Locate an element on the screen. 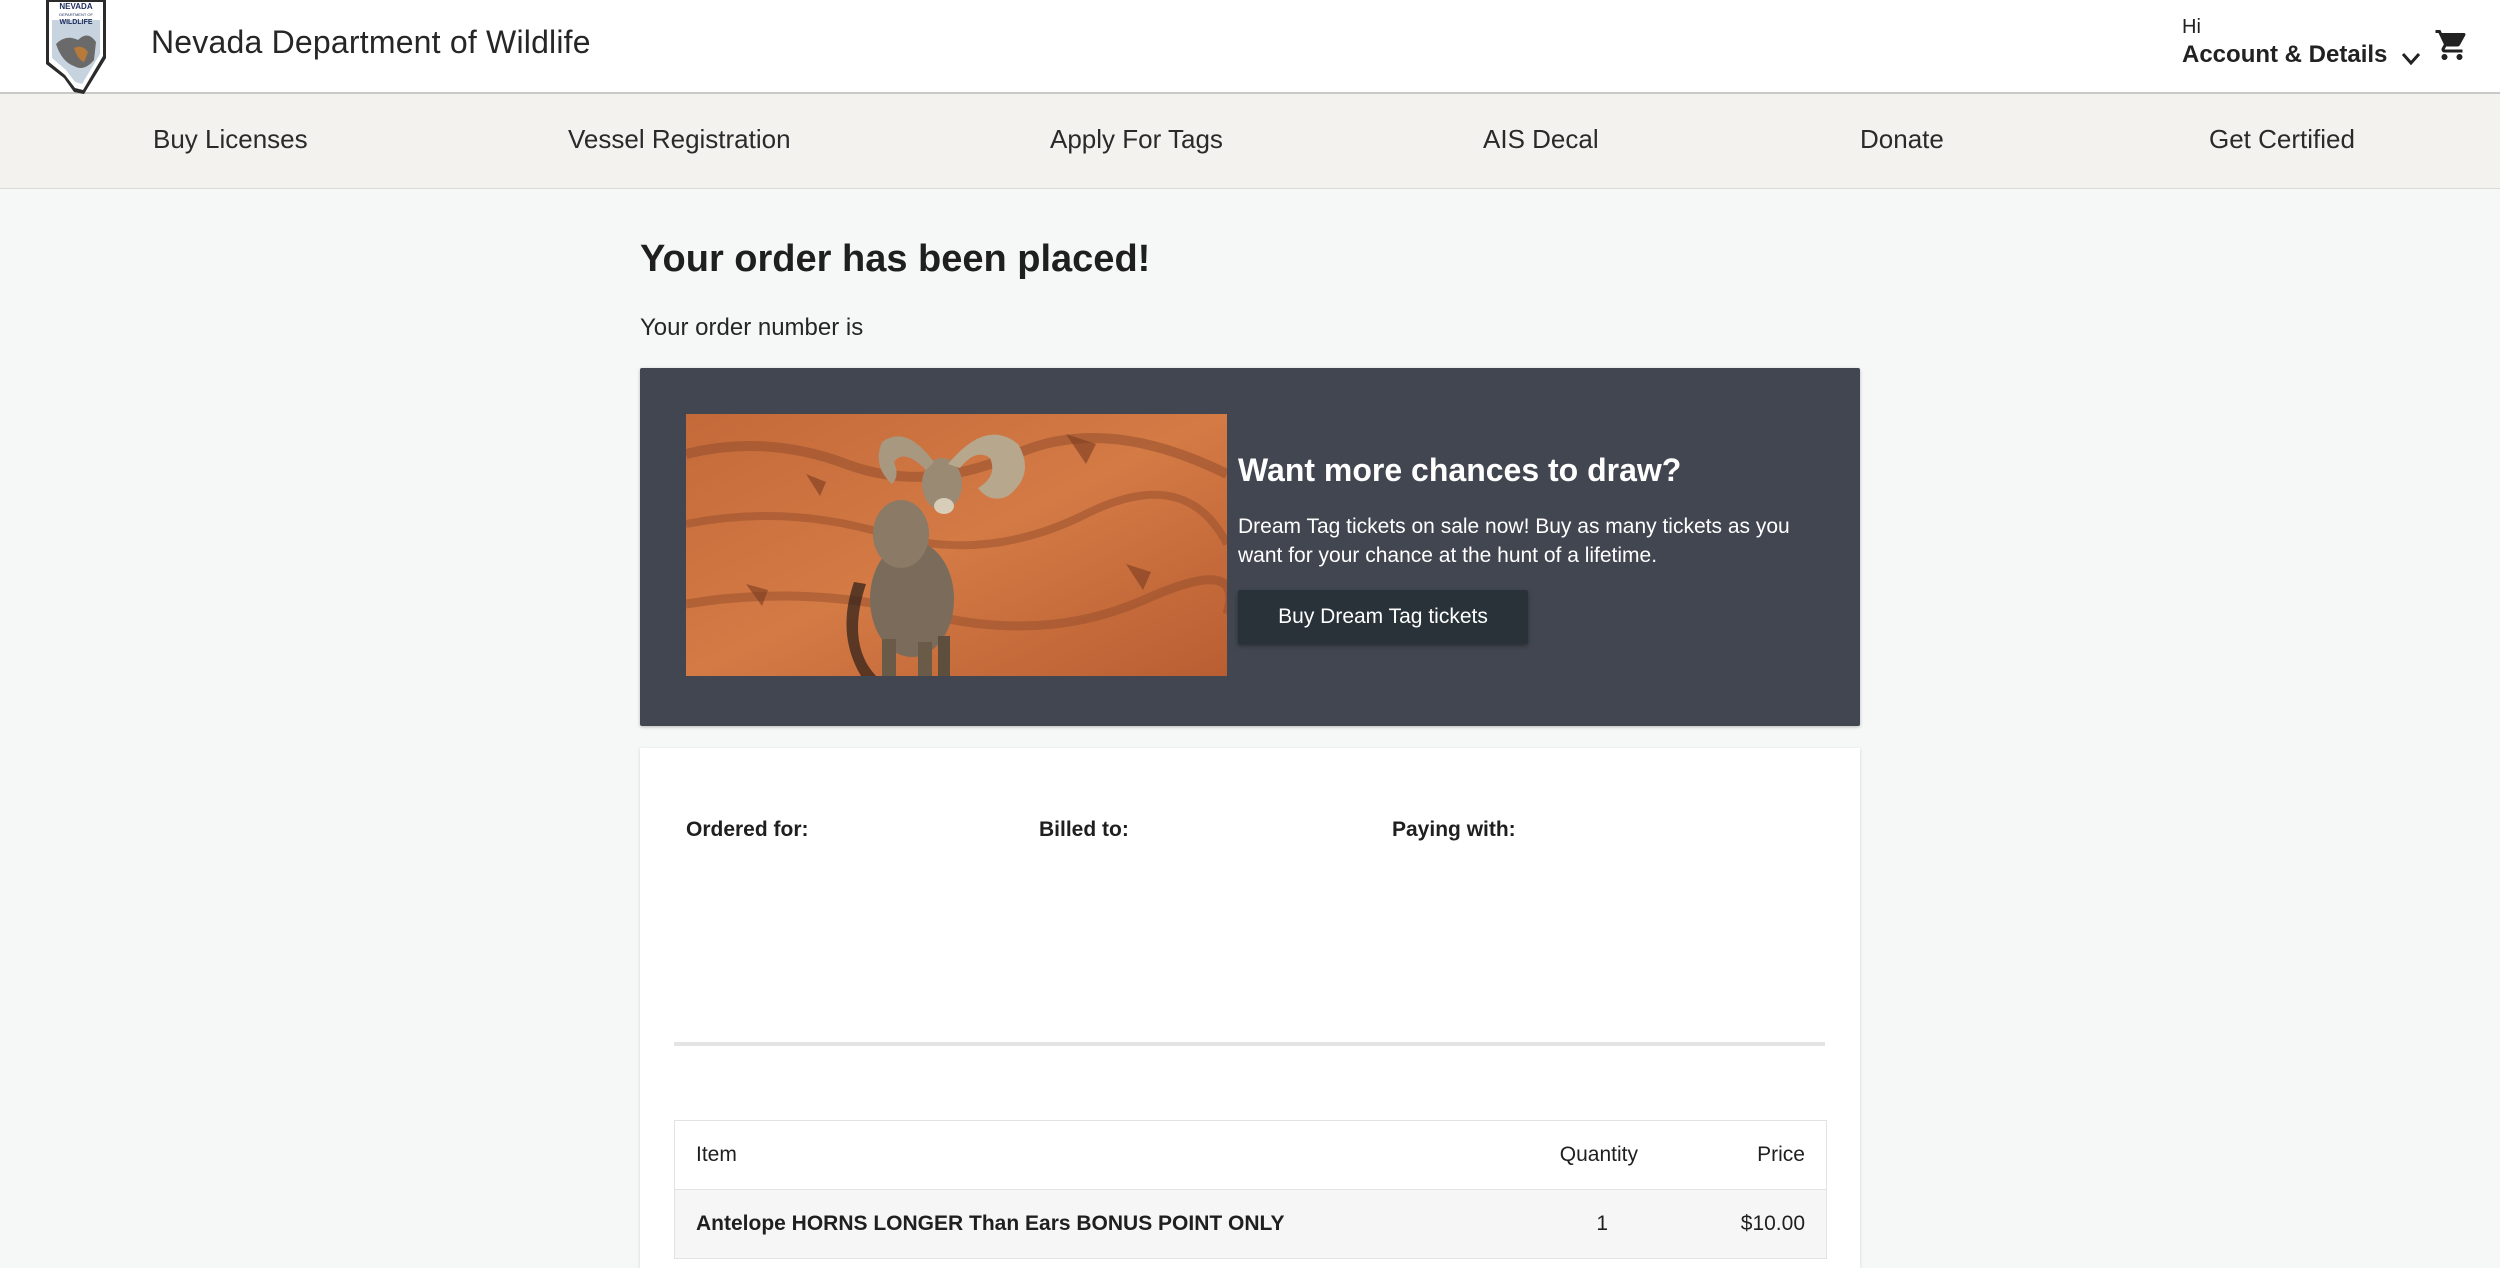 This screenshot has width=2500, height=1268. bighorn-sheep-photo is located at coordinates (956, 545).